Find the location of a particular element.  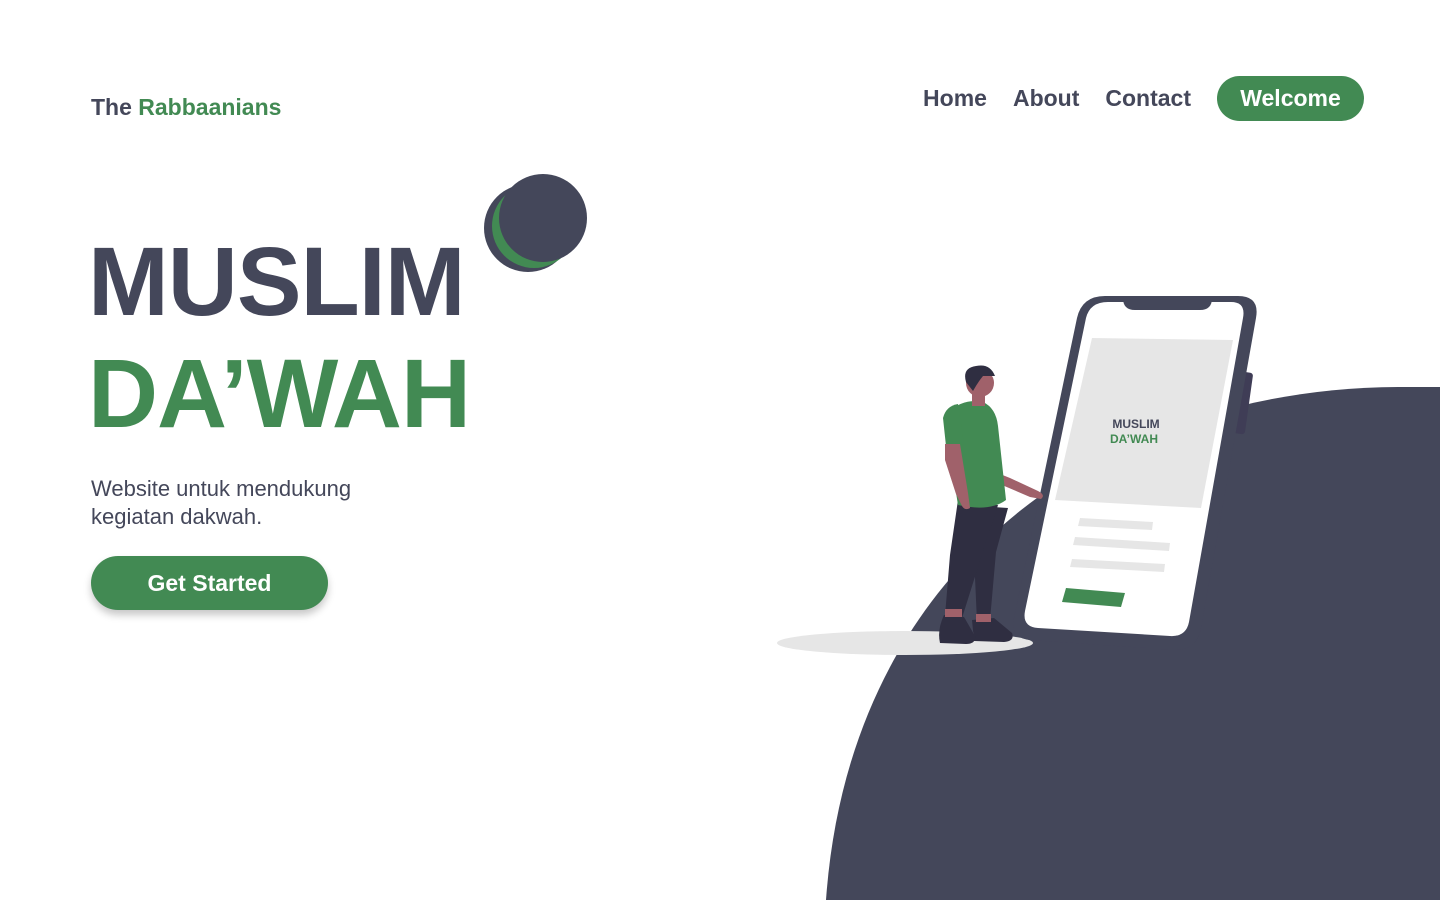

phone-screen-title-line1: MUSLIM is located at coordinates (1135, 424).